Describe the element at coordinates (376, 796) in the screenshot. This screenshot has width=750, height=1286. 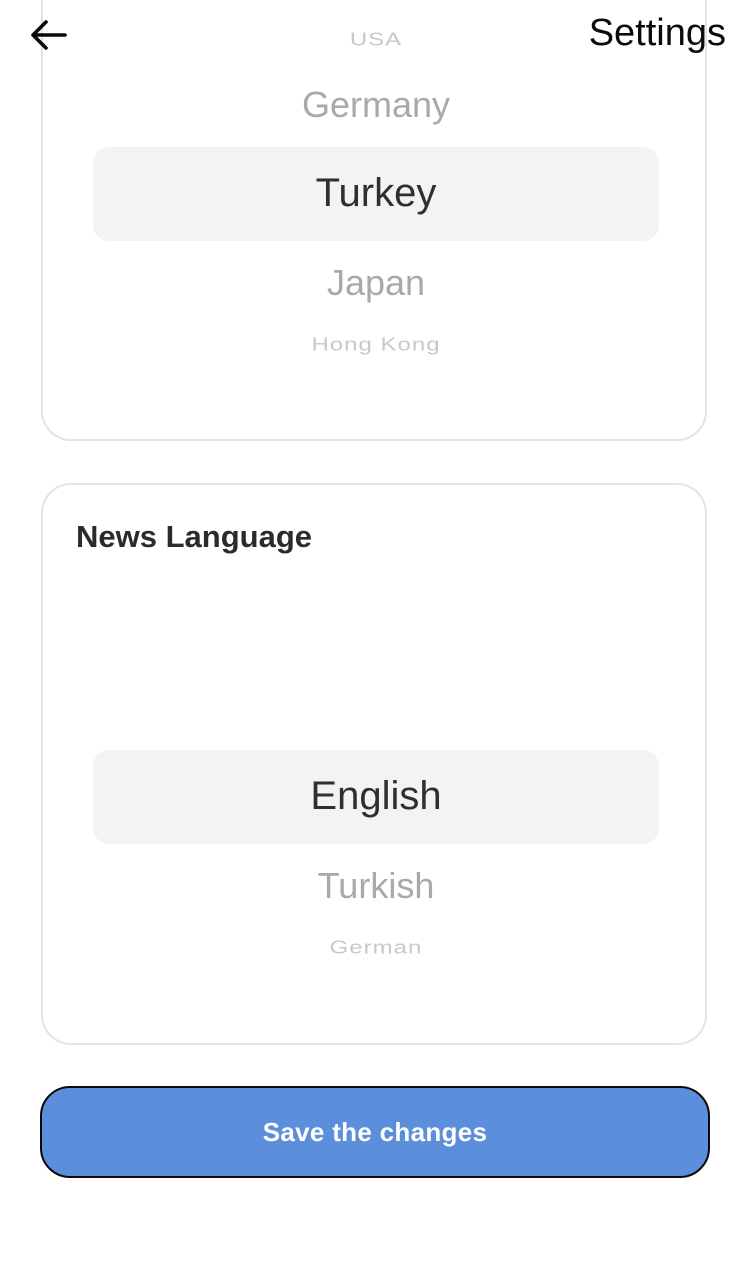
I see `language-option-selected: English` at that location.